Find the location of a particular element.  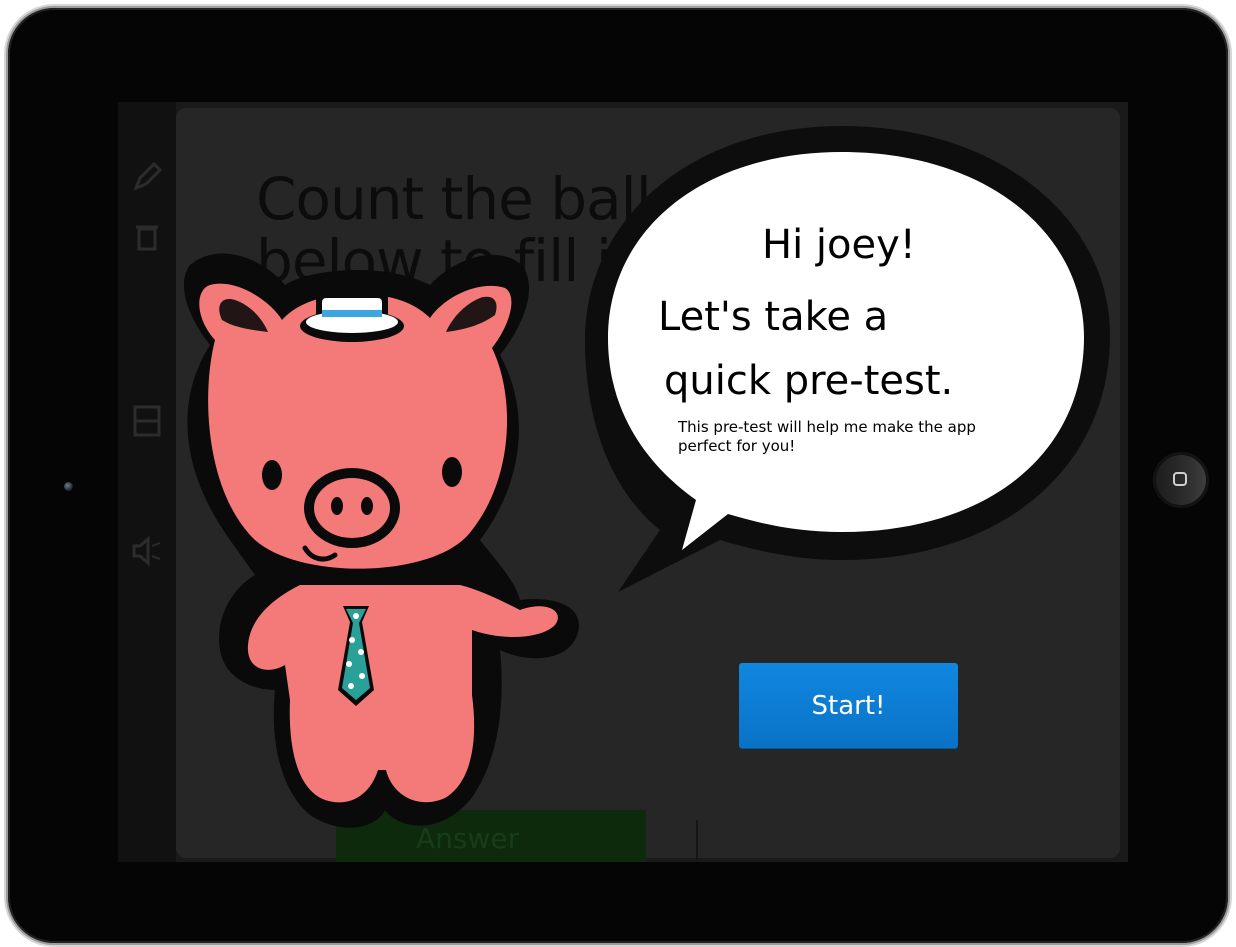

speaker-icon is located at coordinates (147, 551).